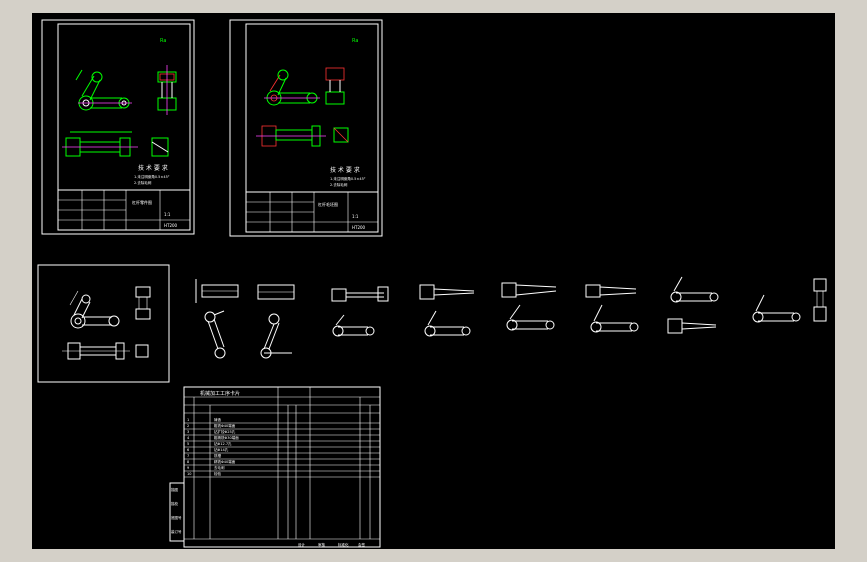 This screenshot has height=562, width=867. Describe the element at coordinates (343, 544) in the screenshot. I see `footer-label: 标准化` at that location.